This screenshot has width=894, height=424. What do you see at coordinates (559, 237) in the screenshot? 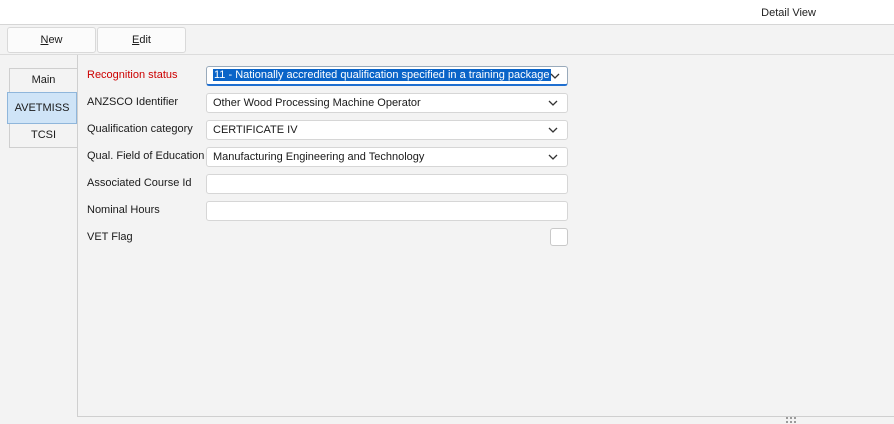
I see `vet-flag-checkbox` at bounding box center [559, 237].